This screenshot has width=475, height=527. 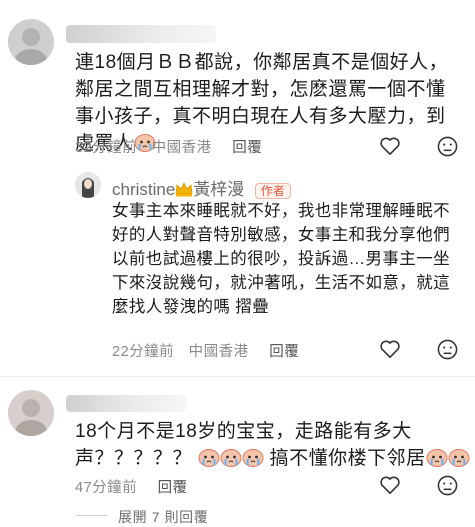 I want to click on author-badge: 作者, so click(x=272, y=191).